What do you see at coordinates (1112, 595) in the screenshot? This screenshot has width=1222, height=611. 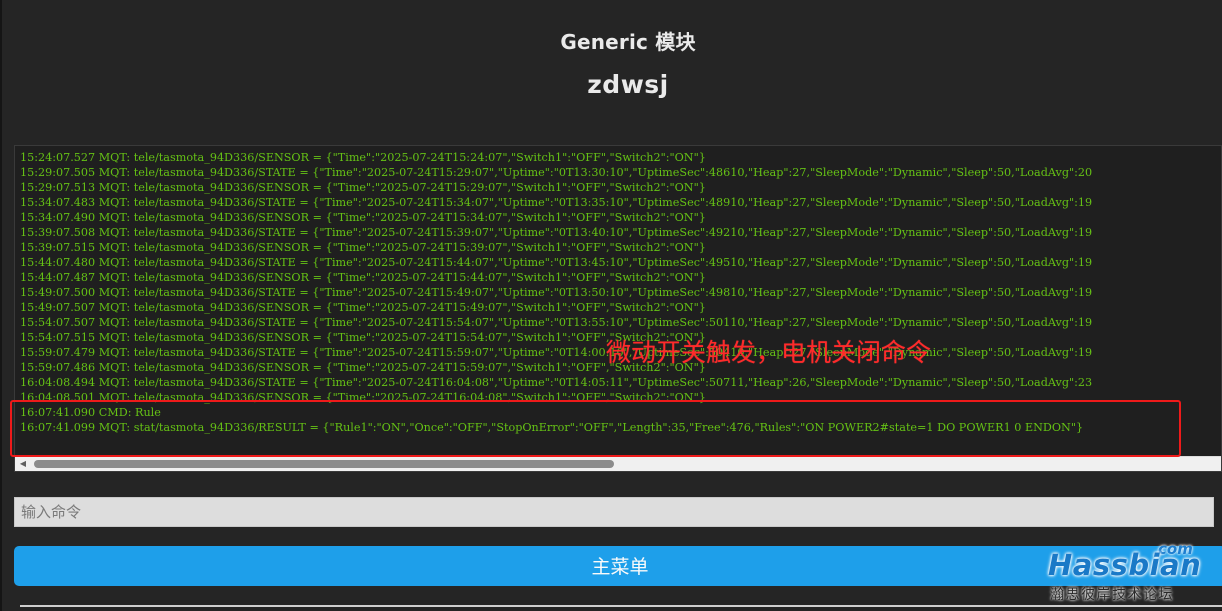 I see `watermark-subtitle: 瀚思彼岸技术论坛` at bounding box center [1112, 595].